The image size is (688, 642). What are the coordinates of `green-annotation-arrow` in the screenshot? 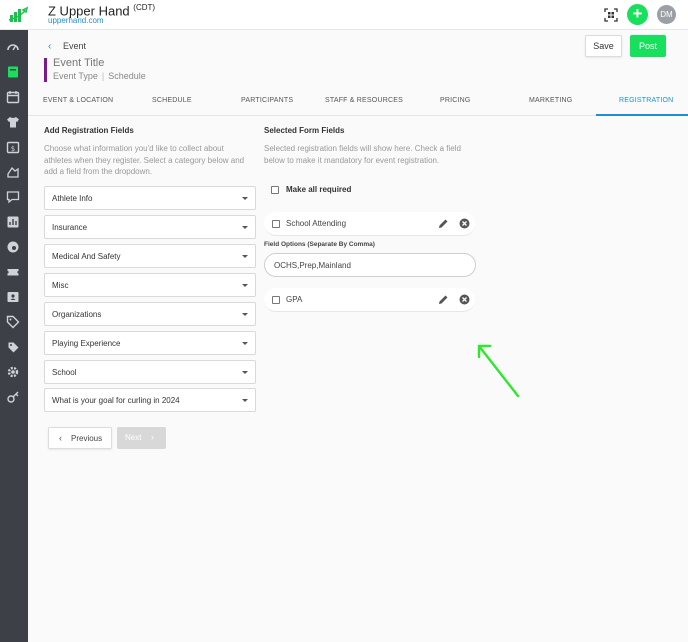 It's located at (498, 371).